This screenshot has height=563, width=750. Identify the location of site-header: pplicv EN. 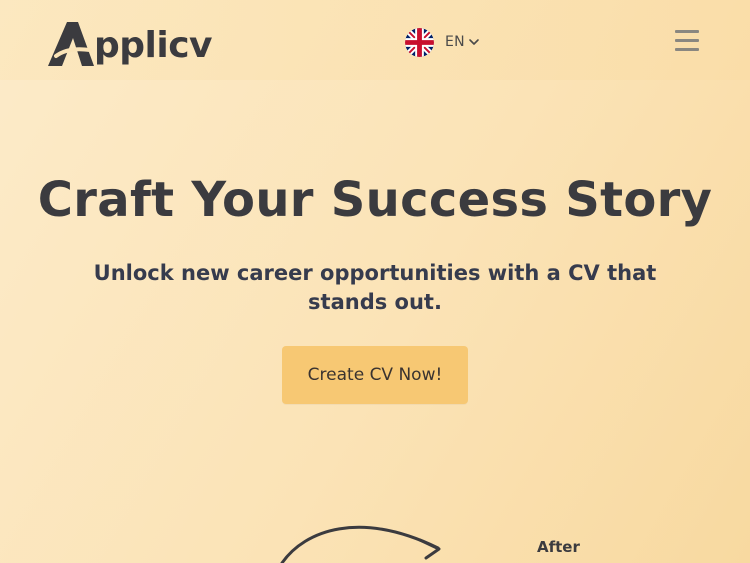
(375, 40).